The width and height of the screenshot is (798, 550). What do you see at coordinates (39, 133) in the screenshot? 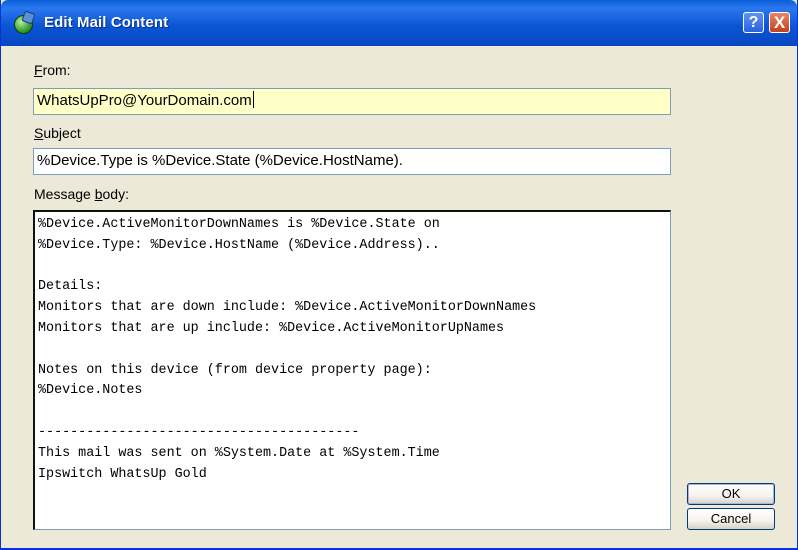
I see `subject-label-accelerator: S` at bounding box center [39, 133].